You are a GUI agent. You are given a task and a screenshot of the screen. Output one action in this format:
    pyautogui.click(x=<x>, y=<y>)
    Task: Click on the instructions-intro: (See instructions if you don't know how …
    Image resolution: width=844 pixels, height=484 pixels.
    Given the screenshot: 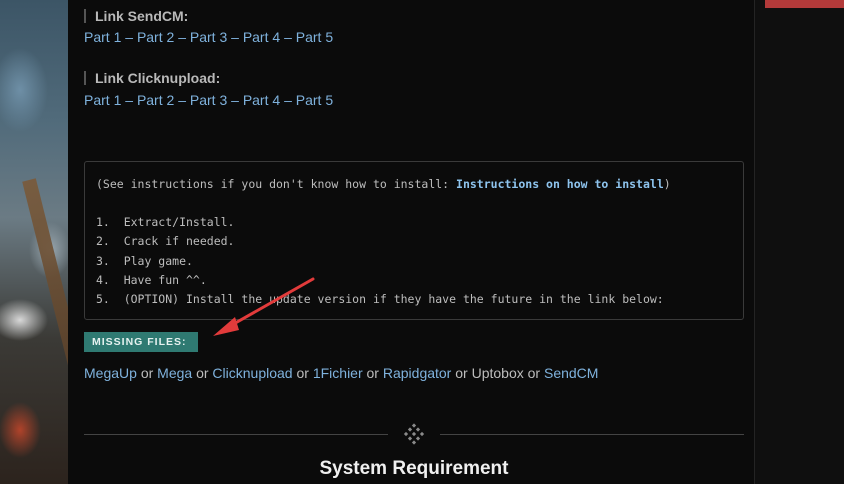 What is the action you would take?
    pyautogui.click(x=383, y=184)
    